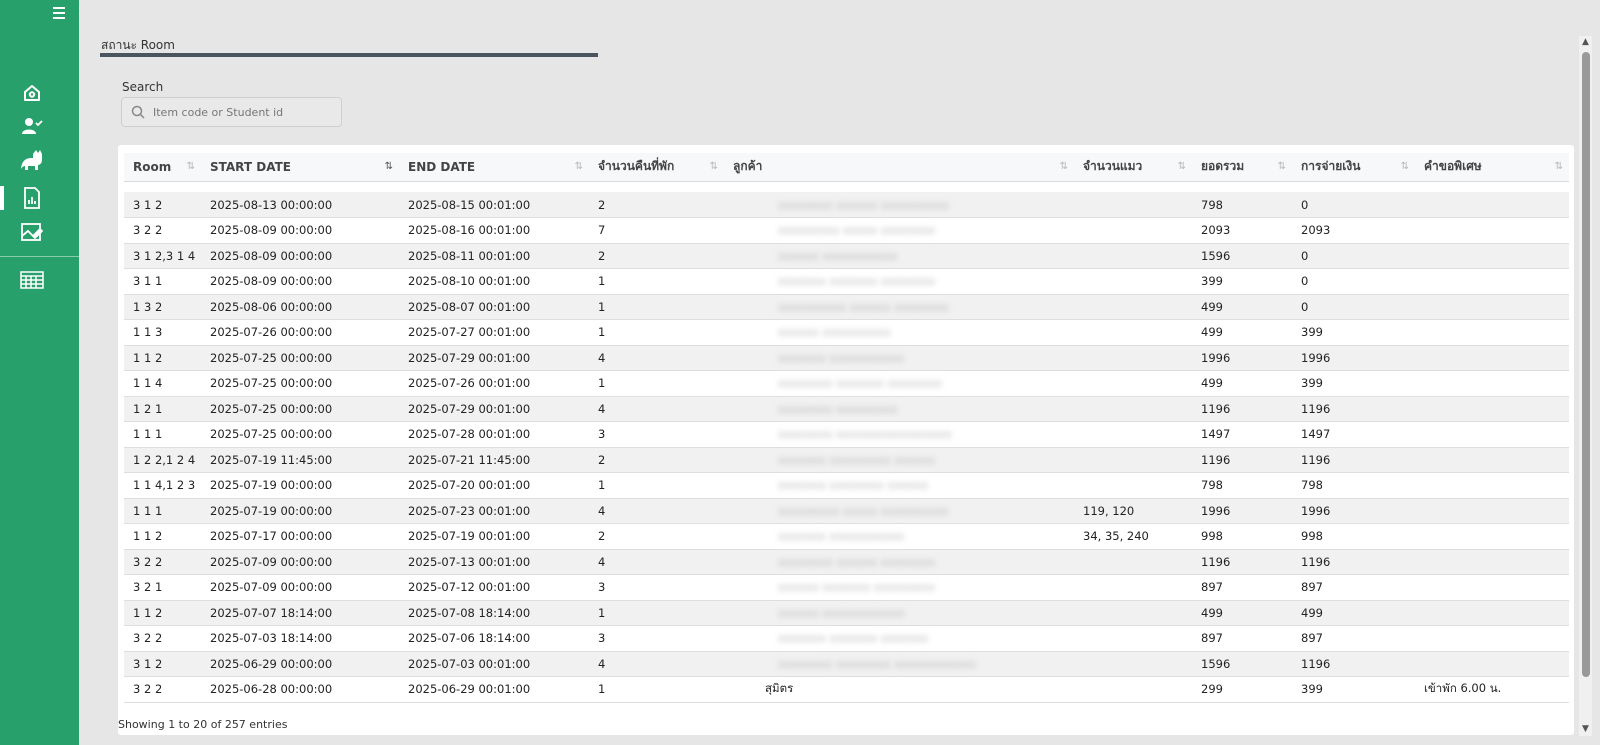  Describe the element at coordinates (1216, 459) in the screenshot. I see `cell-total-text: 1196` at that location.